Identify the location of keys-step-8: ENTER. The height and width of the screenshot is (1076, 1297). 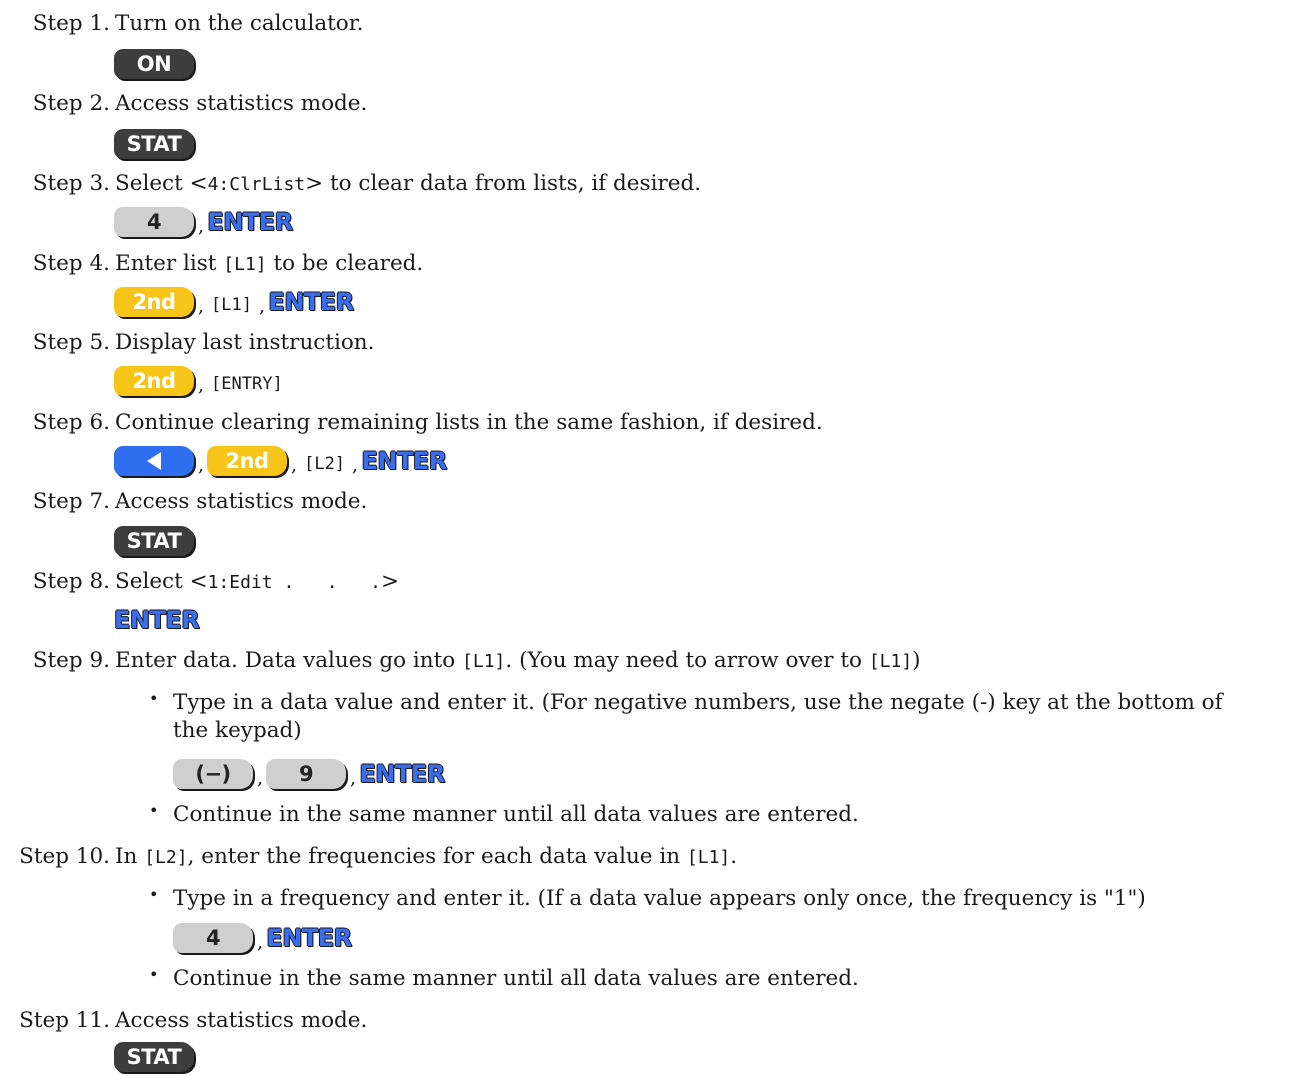
(157, 622).